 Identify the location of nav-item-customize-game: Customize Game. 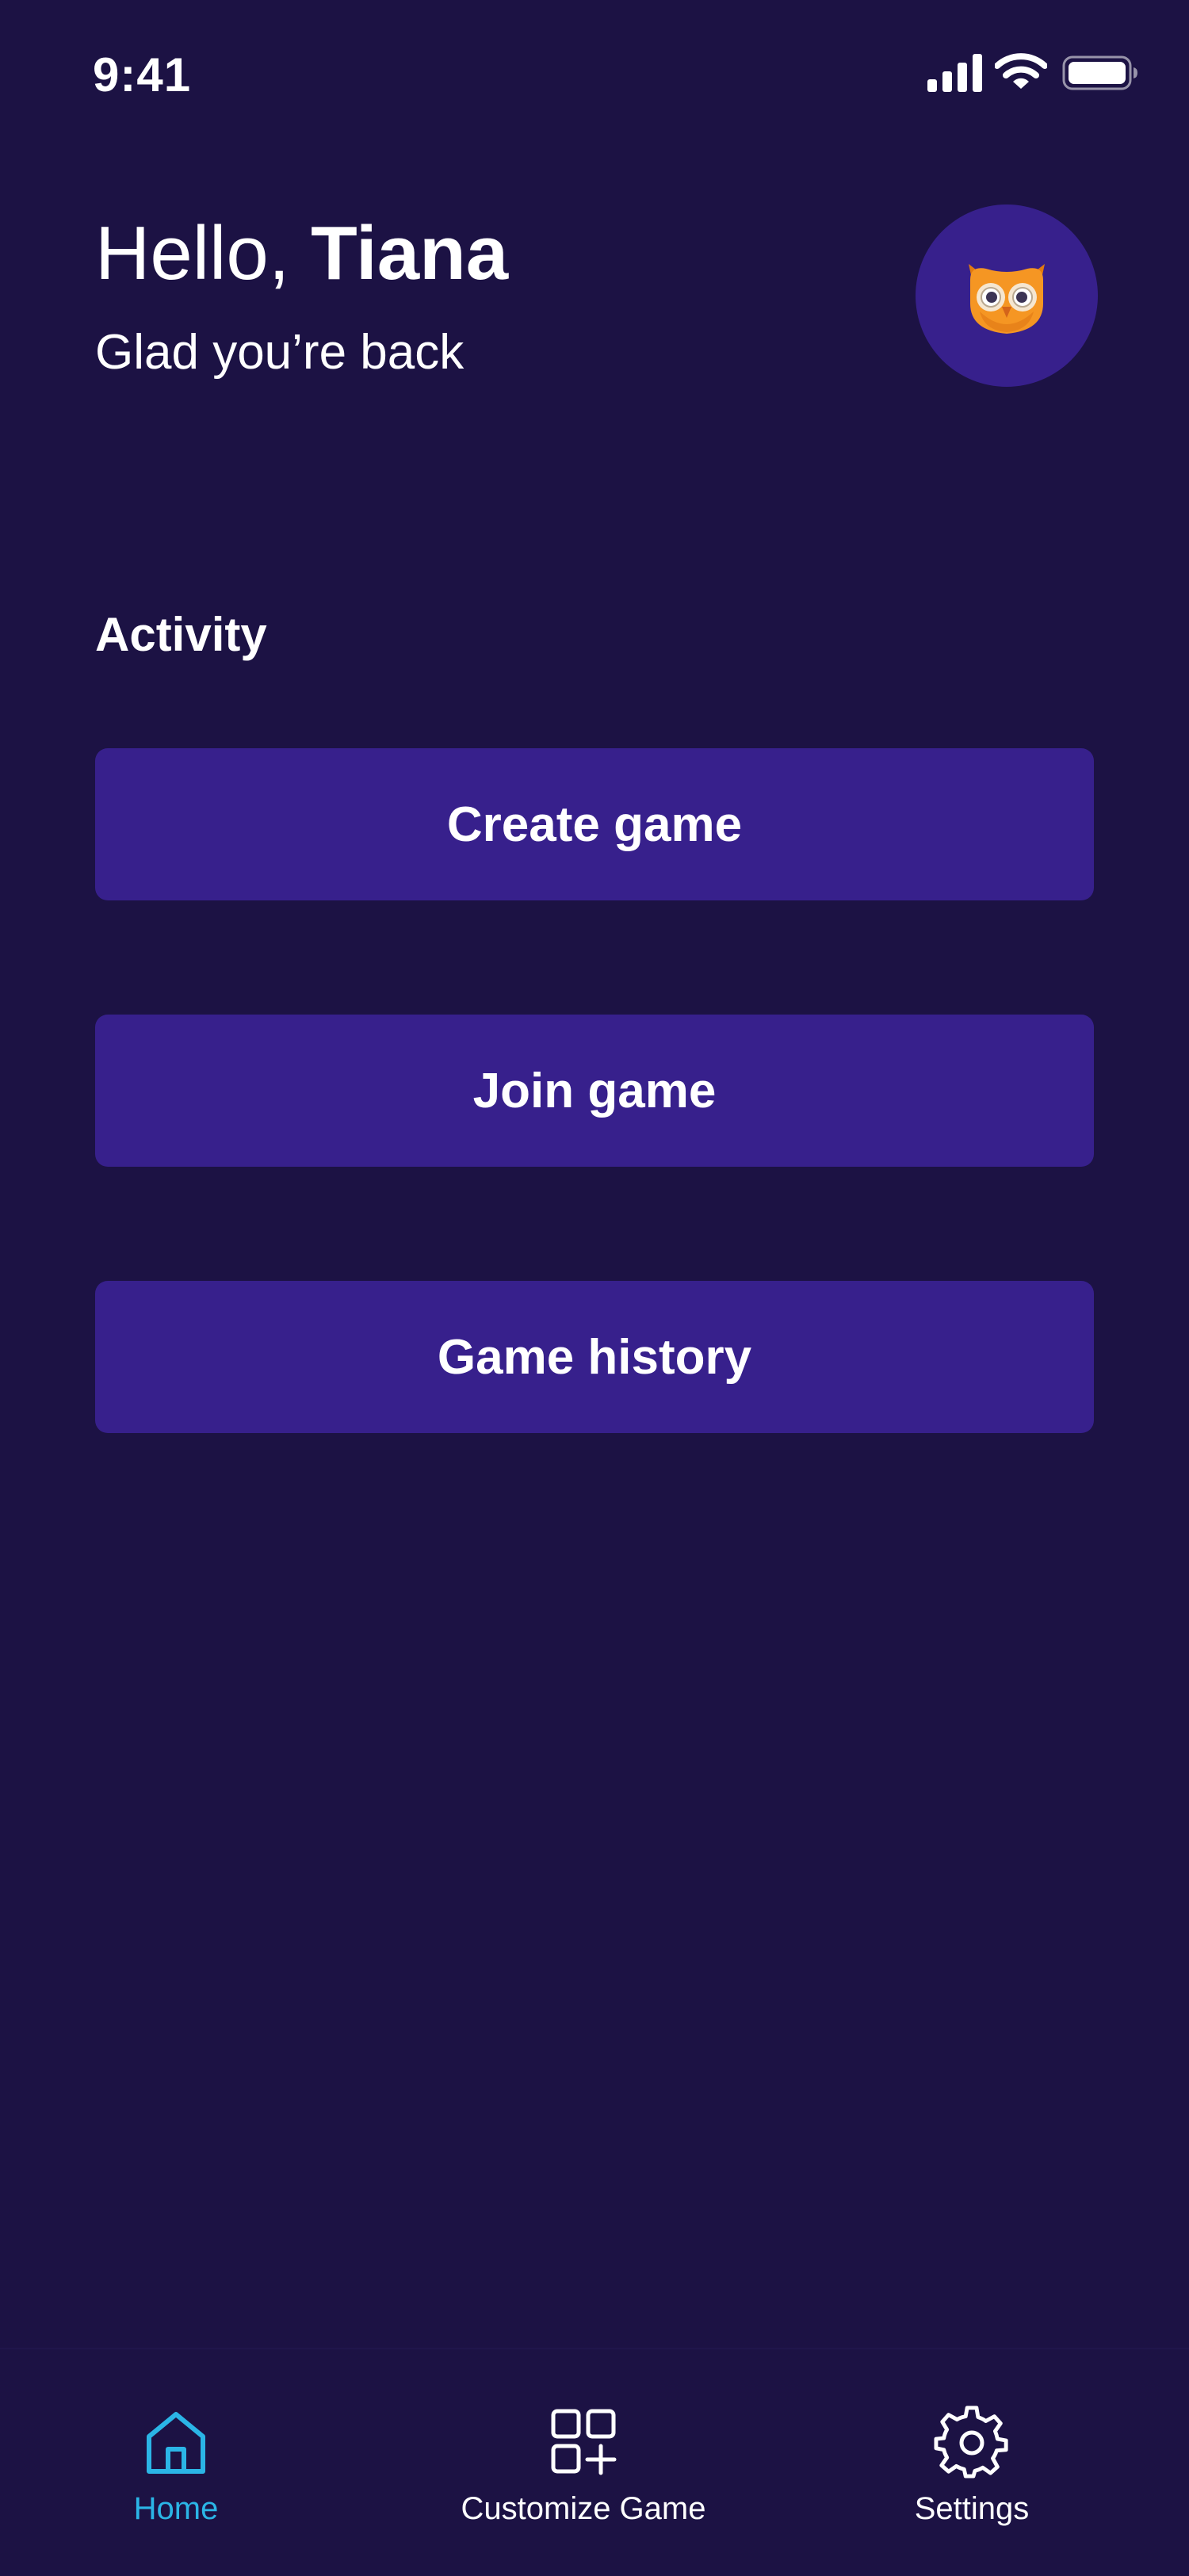
(583, 2472).